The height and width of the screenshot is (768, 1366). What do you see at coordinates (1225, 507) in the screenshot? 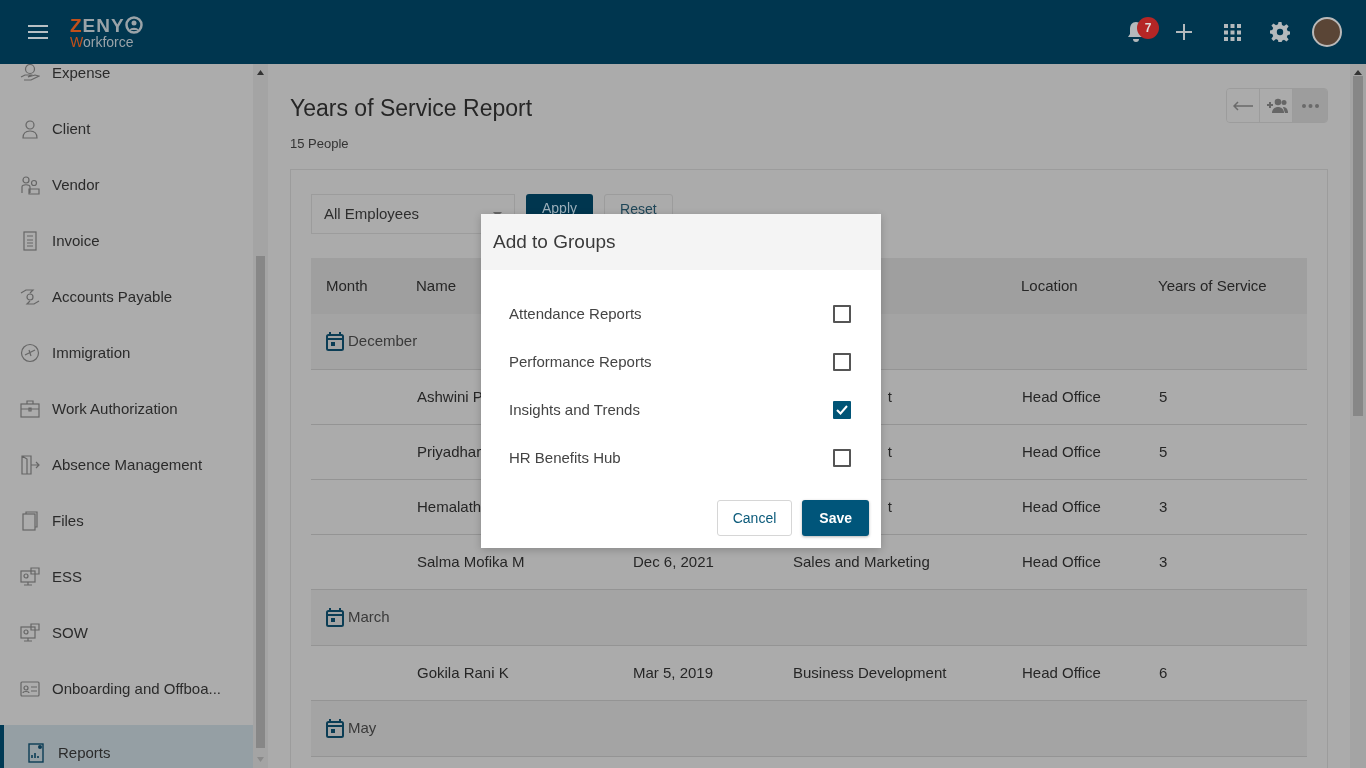
I see `table-cell: 3` at bounding box center [1225, 507].